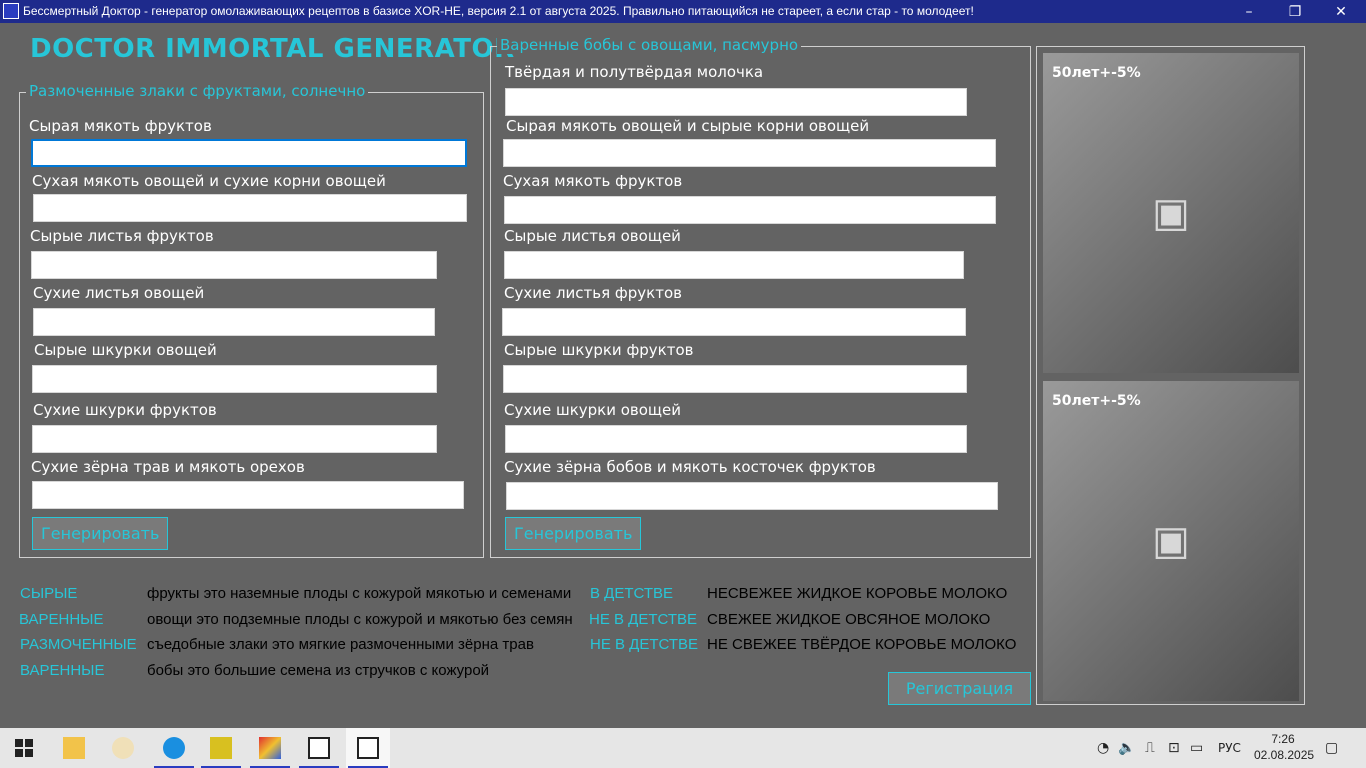  What do you see at coordinates (593, 293) in the screenshot?
I see `right-field-label-5: Сухие листья фруктов` at bounding box center [593, 293].